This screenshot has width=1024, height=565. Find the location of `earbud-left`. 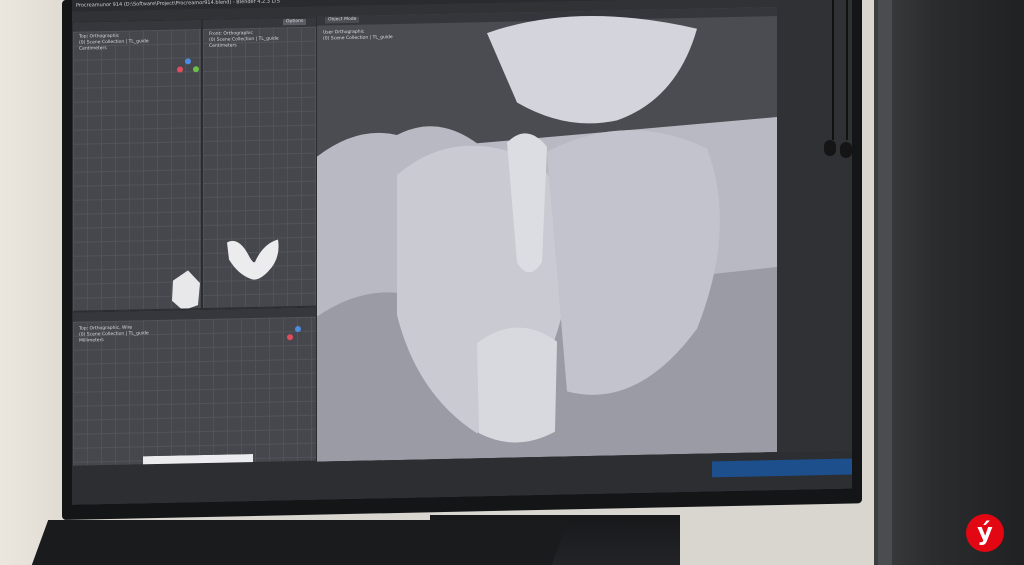

earbud-left is located at coordinates (830, 148).